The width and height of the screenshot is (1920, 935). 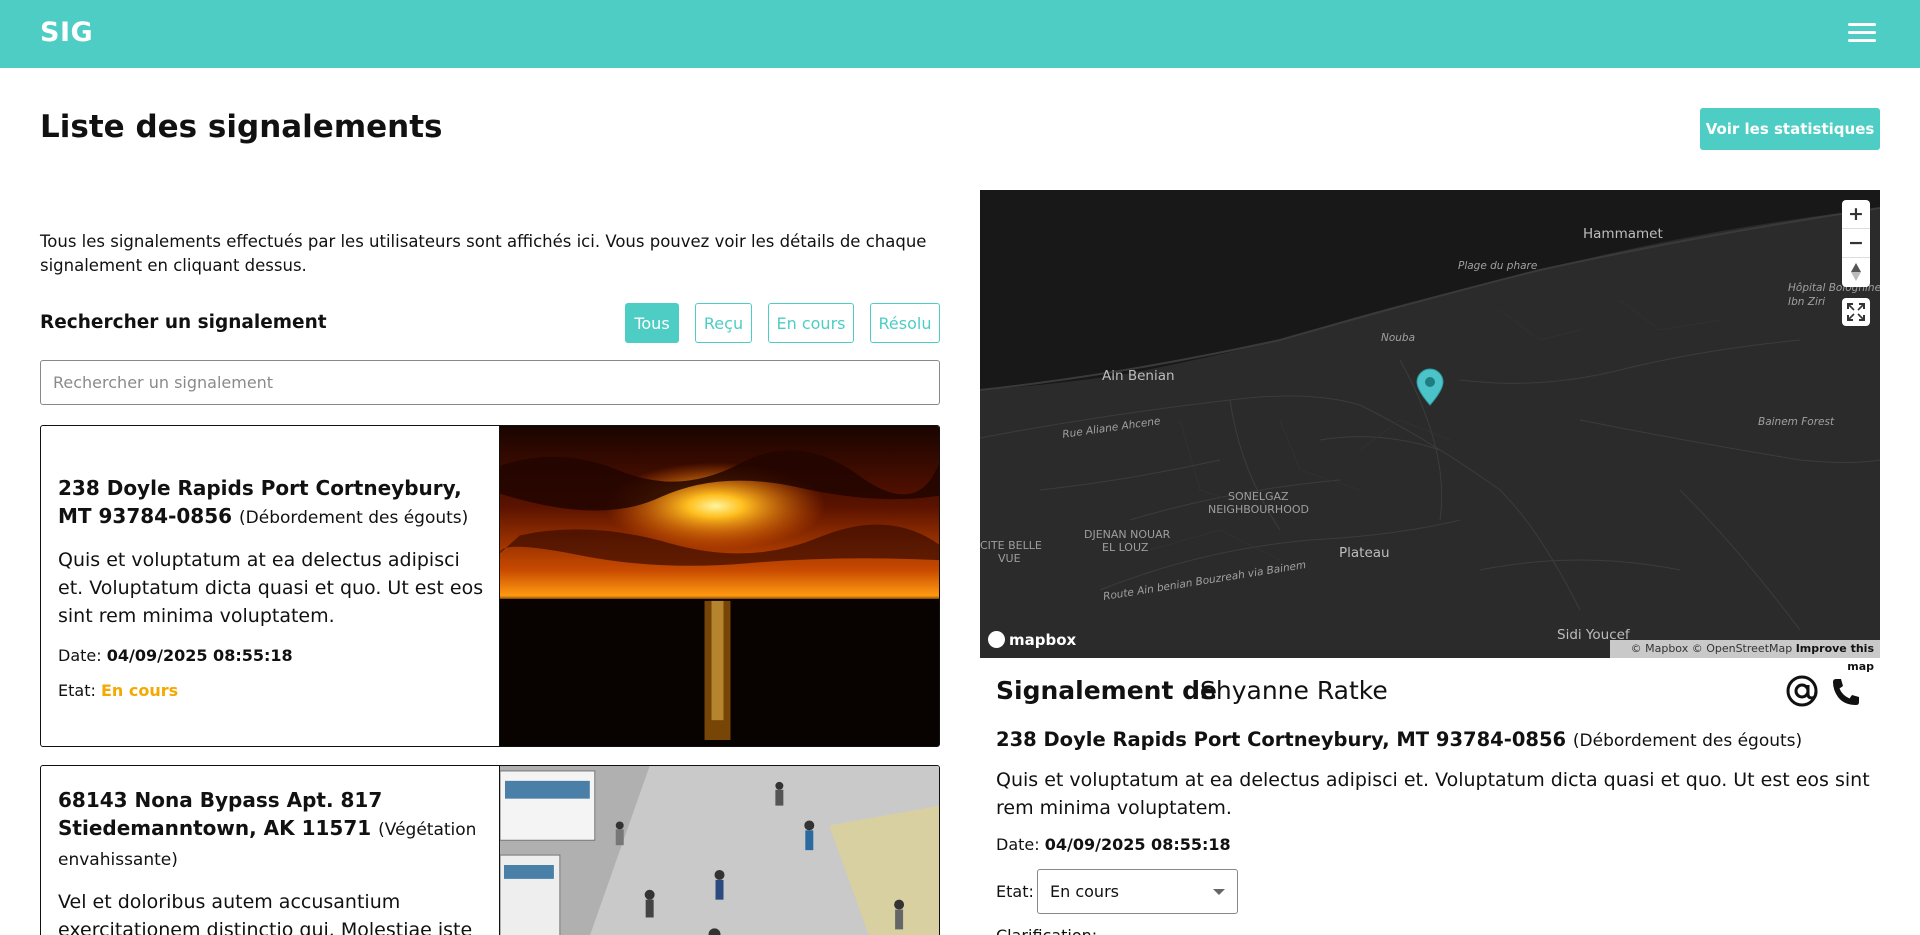 I want to click on map-label: Hammamet, so click(x=1623, y=234).